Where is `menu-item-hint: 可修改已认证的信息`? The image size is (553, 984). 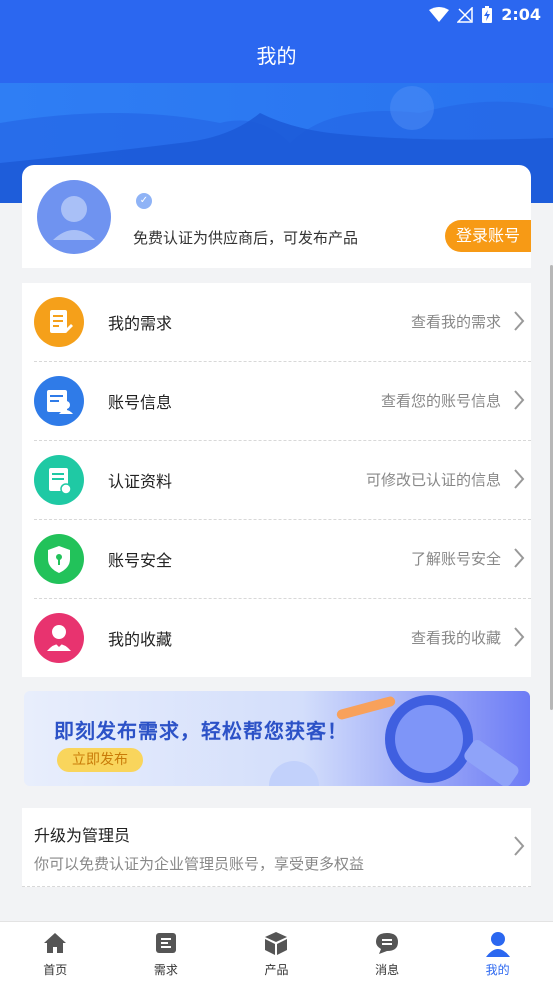 menu-item-hint: 可修改已认证的信息 is located at coordinates (433, 480).